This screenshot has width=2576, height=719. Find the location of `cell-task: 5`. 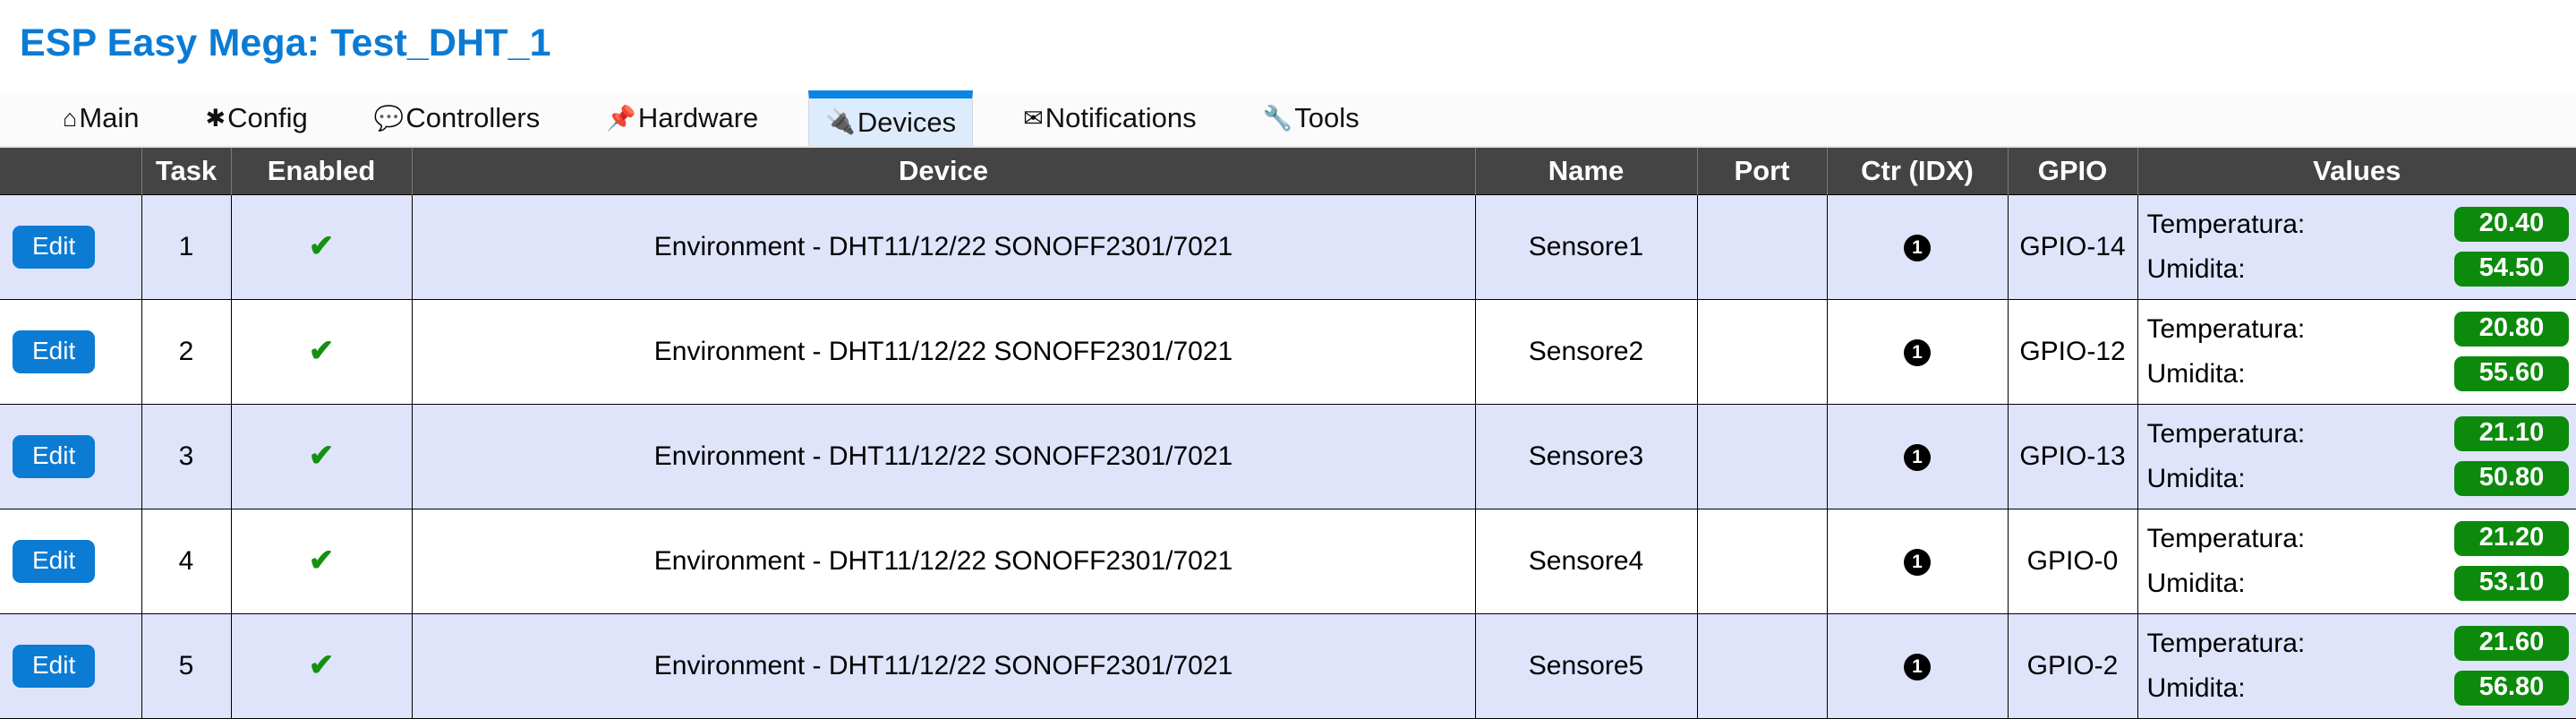

cell-task: 5 is located at coordinates (186, 665).